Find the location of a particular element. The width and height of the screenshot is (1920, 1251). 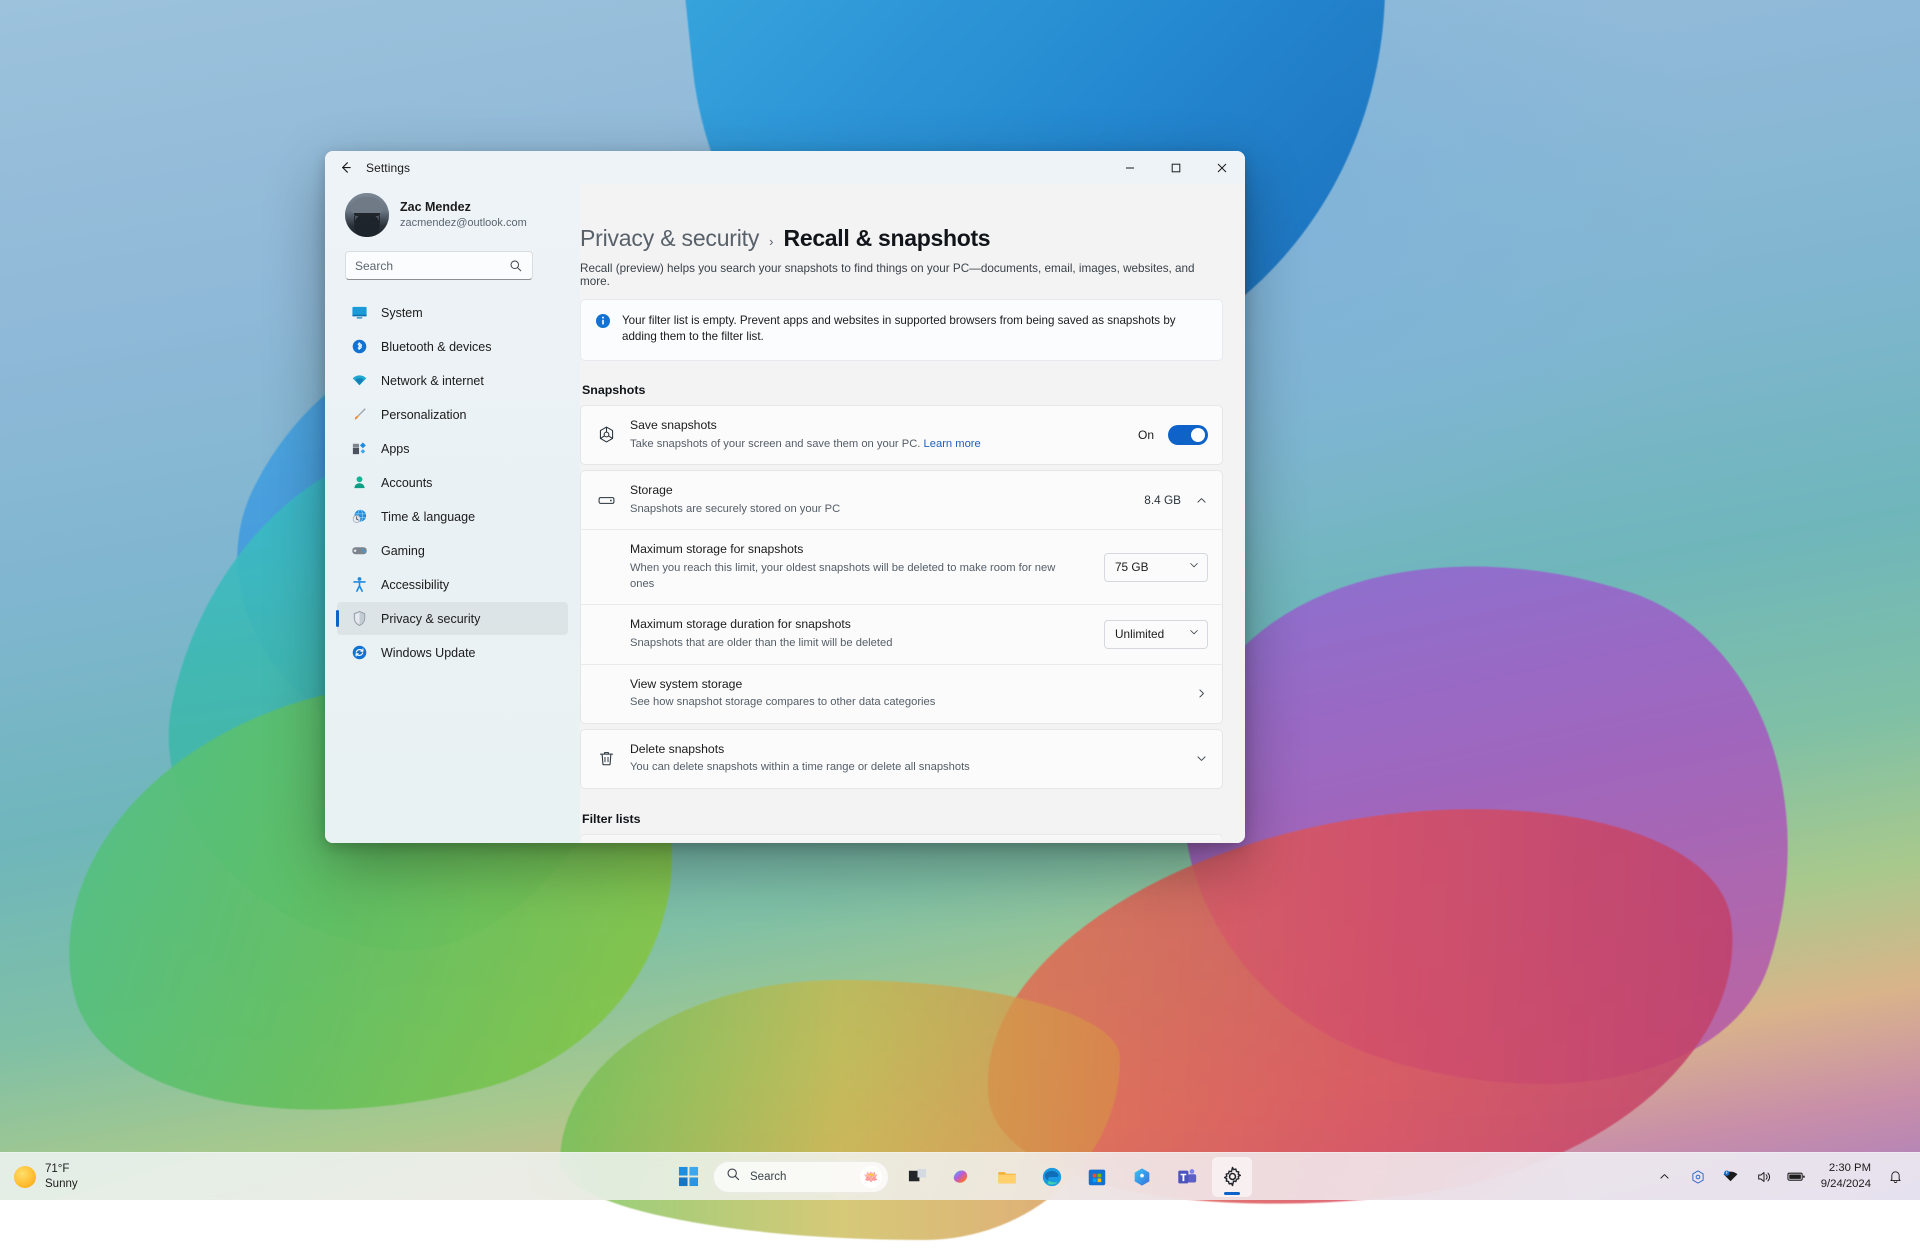

sidebar-item-label: Bluetooth & devices is located at coordinates (436, 347).